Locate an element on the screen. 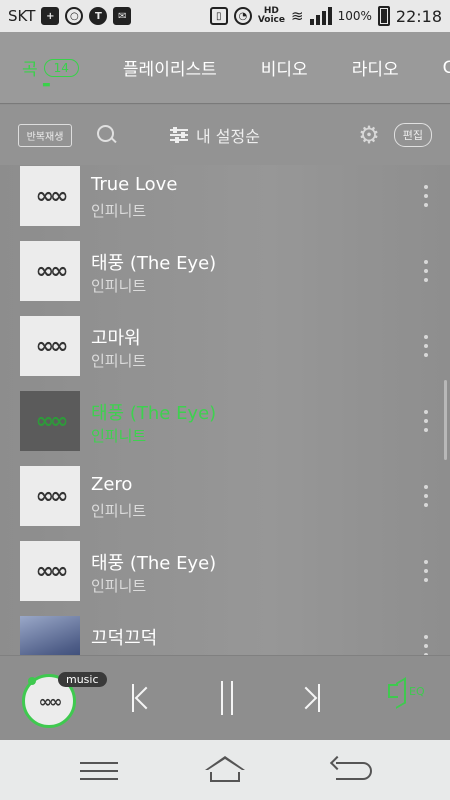 This screenshot has width=450, height=800. tab-radio: 라디오 is located at coordinates (375, 67).